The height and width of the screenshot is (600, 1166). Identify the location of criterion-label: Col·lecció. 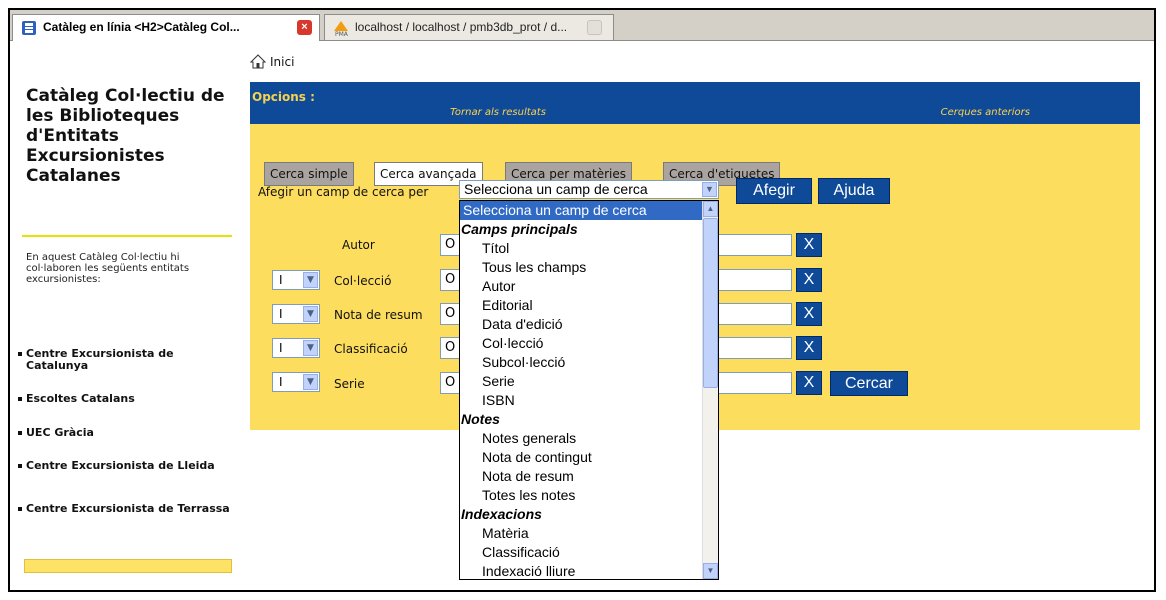
(363, 281).